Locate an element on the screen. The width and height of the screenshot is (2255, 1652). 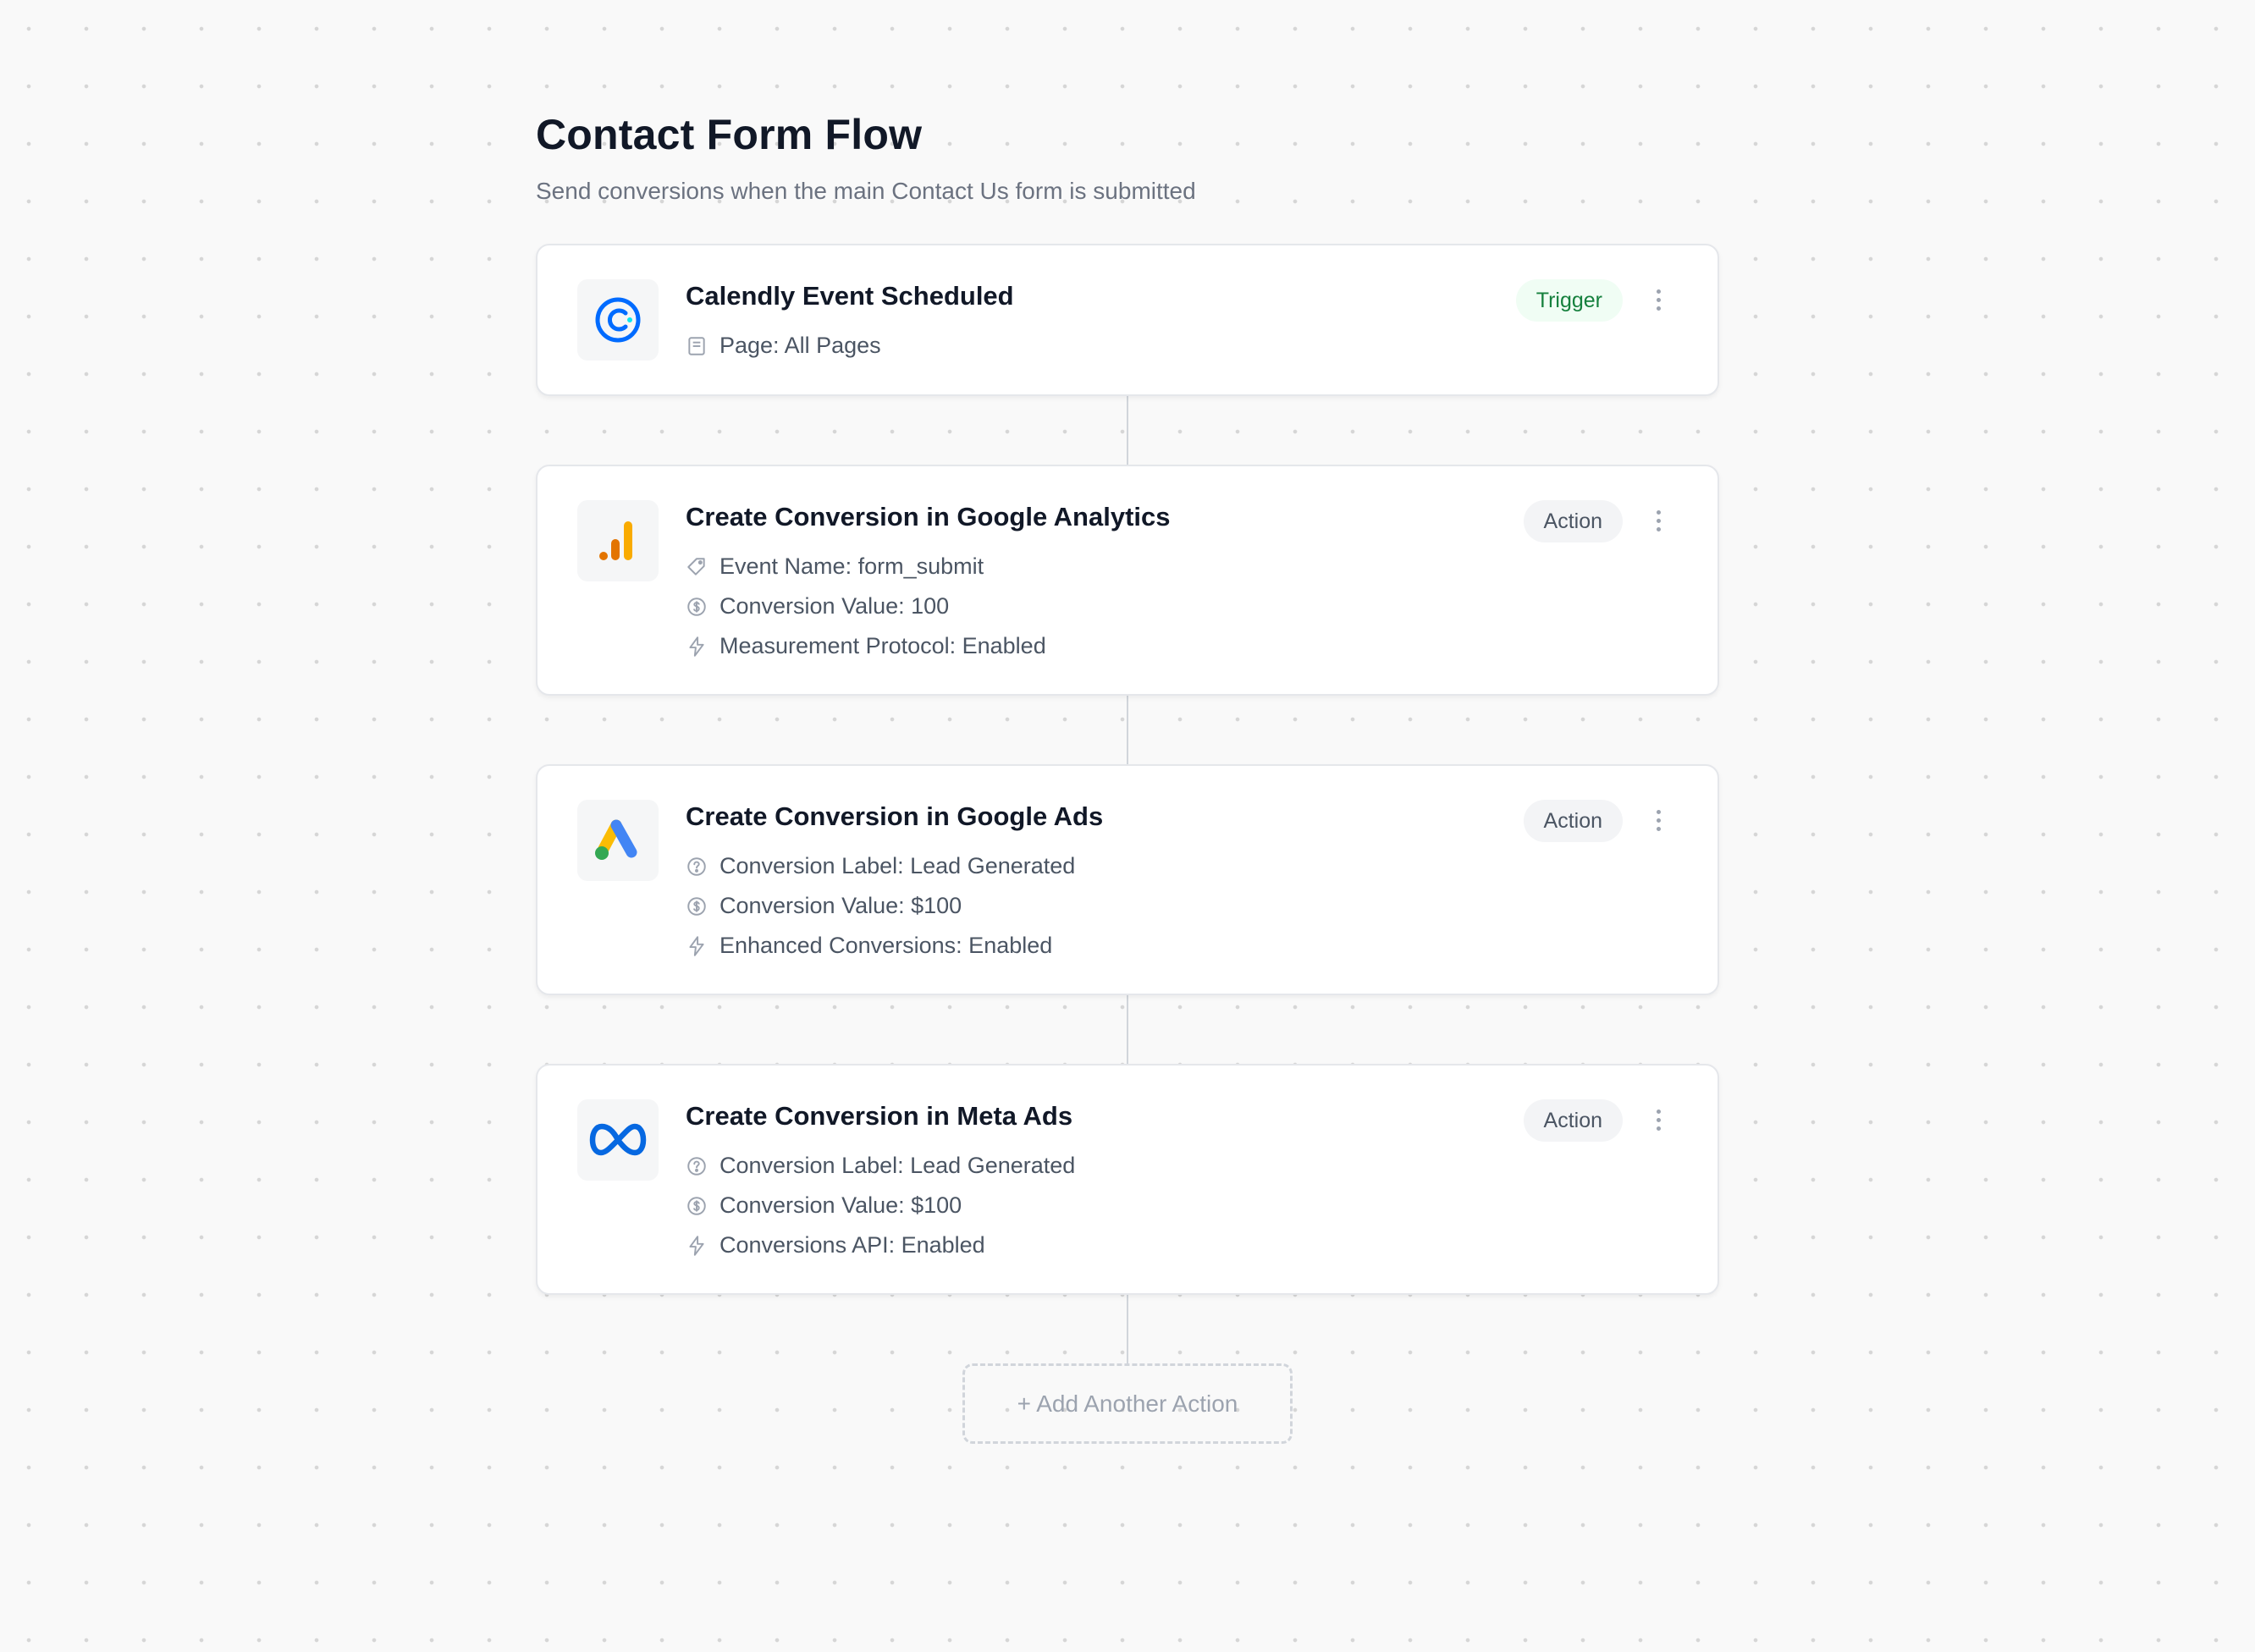
page-title: Contact Form Flow is located at coordinates (730, 134).